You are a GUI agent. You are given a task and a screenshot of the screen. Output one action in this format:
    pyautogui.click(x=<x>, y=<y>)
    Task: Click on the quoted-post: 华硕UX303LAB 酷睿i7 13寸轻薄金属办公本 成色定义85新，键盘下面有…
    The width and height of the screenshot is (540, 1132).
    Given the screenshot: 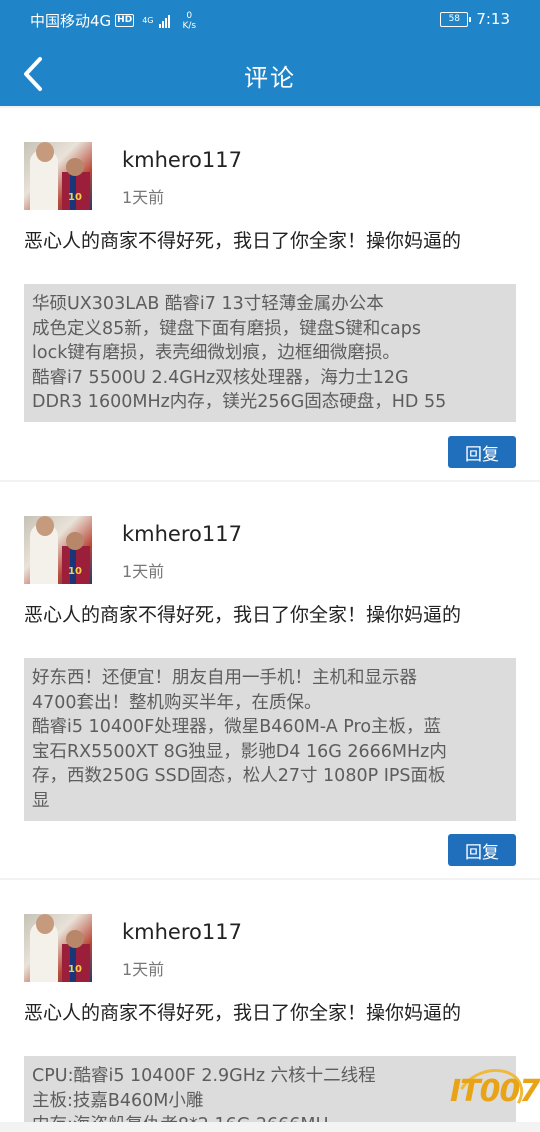 What is the action you would take?
    pyautogui.click(x=270, y=353)
    